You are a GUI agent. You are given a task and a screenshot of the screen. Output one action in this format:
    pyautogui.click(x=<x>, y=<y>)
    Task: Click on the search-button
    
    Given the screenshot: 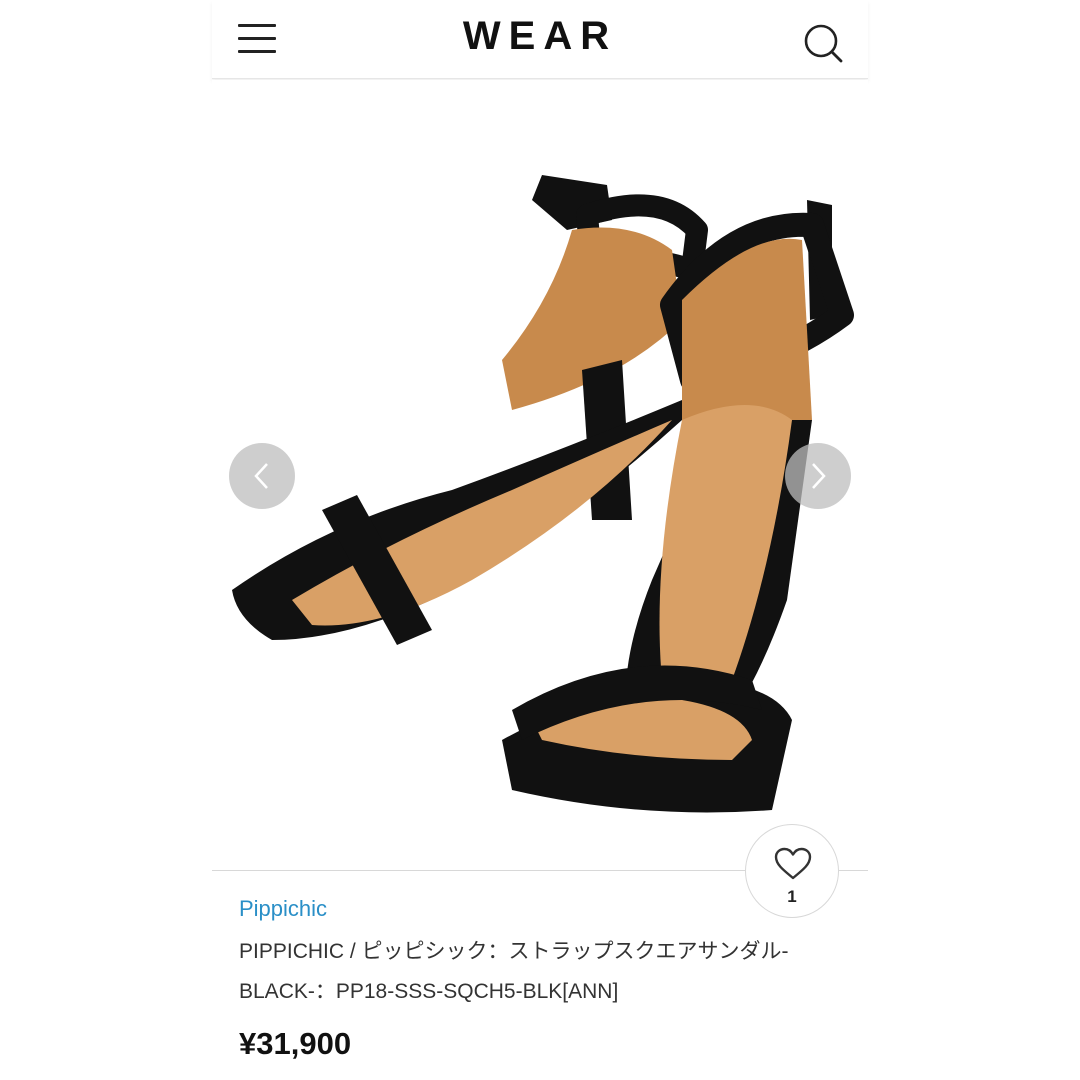 What is the action you would take?
    pyautogui.click(x=823, y=43)
    